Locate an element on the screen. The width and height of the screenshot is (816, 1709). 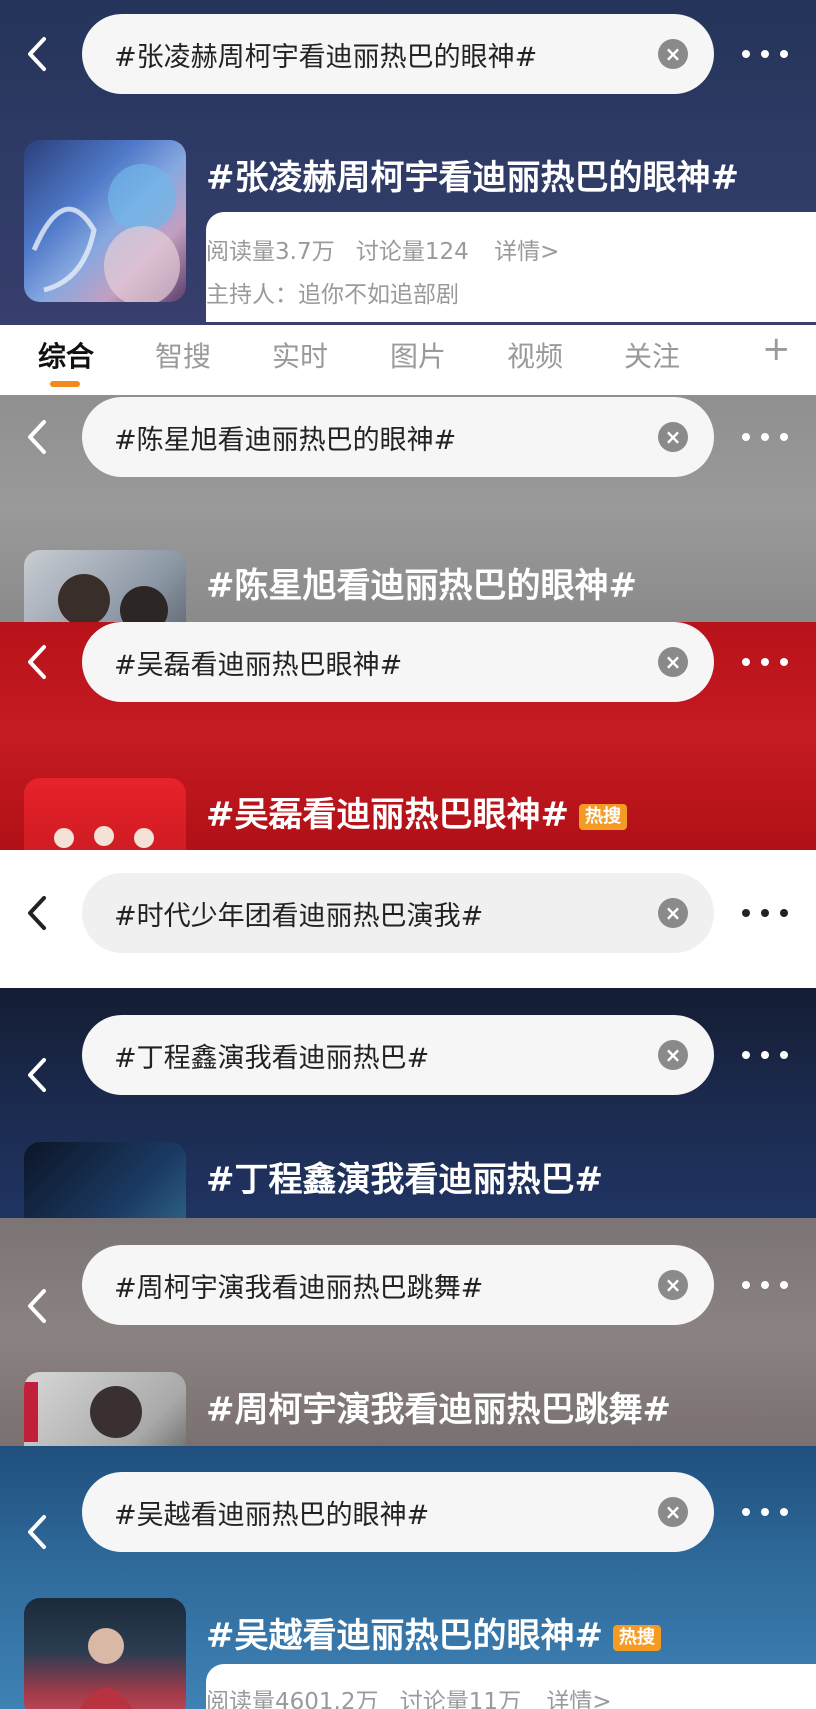
search-input: #吴越看迪丽热巴的眼神# × is located at coordinates (398, 1512).